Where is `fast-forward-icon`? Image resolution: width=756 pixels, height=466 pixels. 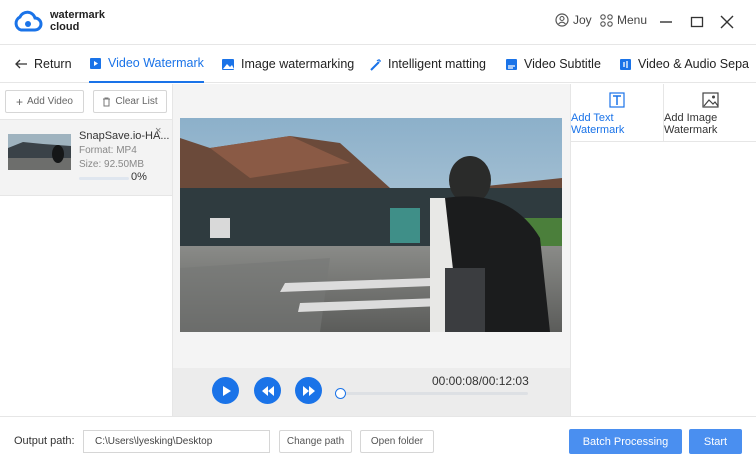
fast-forward-icon is located at coordinates (308, 390).